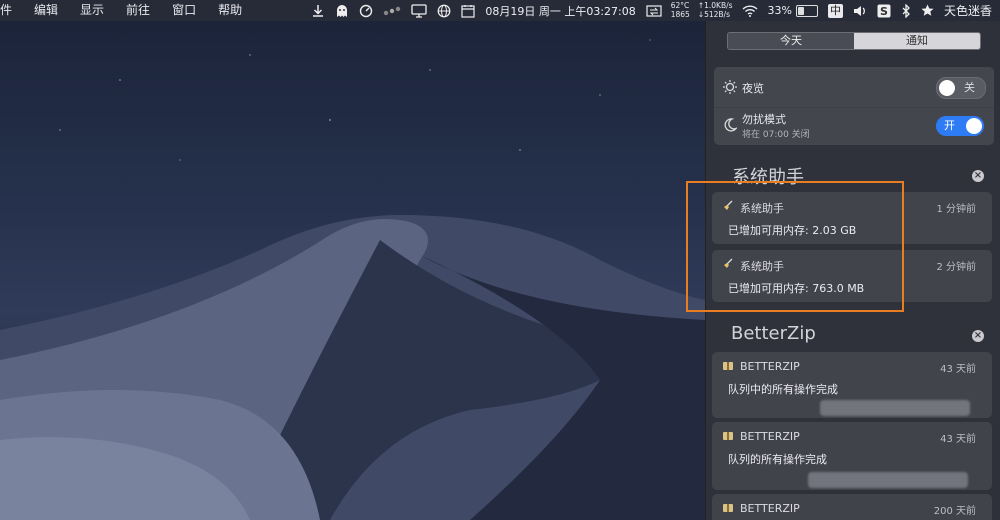 The image size is (1000, 520). Describe the element at coordinates (793, 10) in the screenshot. I see `battery-status: 33%` at that location.